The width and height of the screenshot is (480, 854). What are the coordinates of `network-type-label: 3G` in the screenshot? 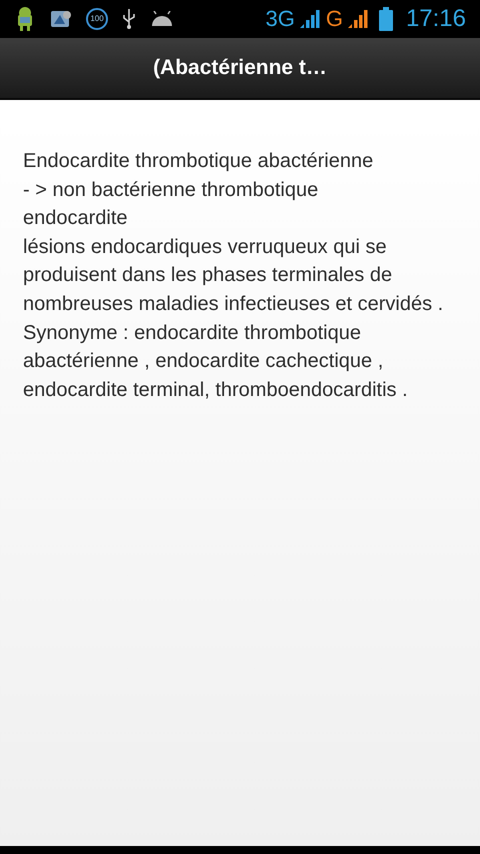 It's located at (280, 19).